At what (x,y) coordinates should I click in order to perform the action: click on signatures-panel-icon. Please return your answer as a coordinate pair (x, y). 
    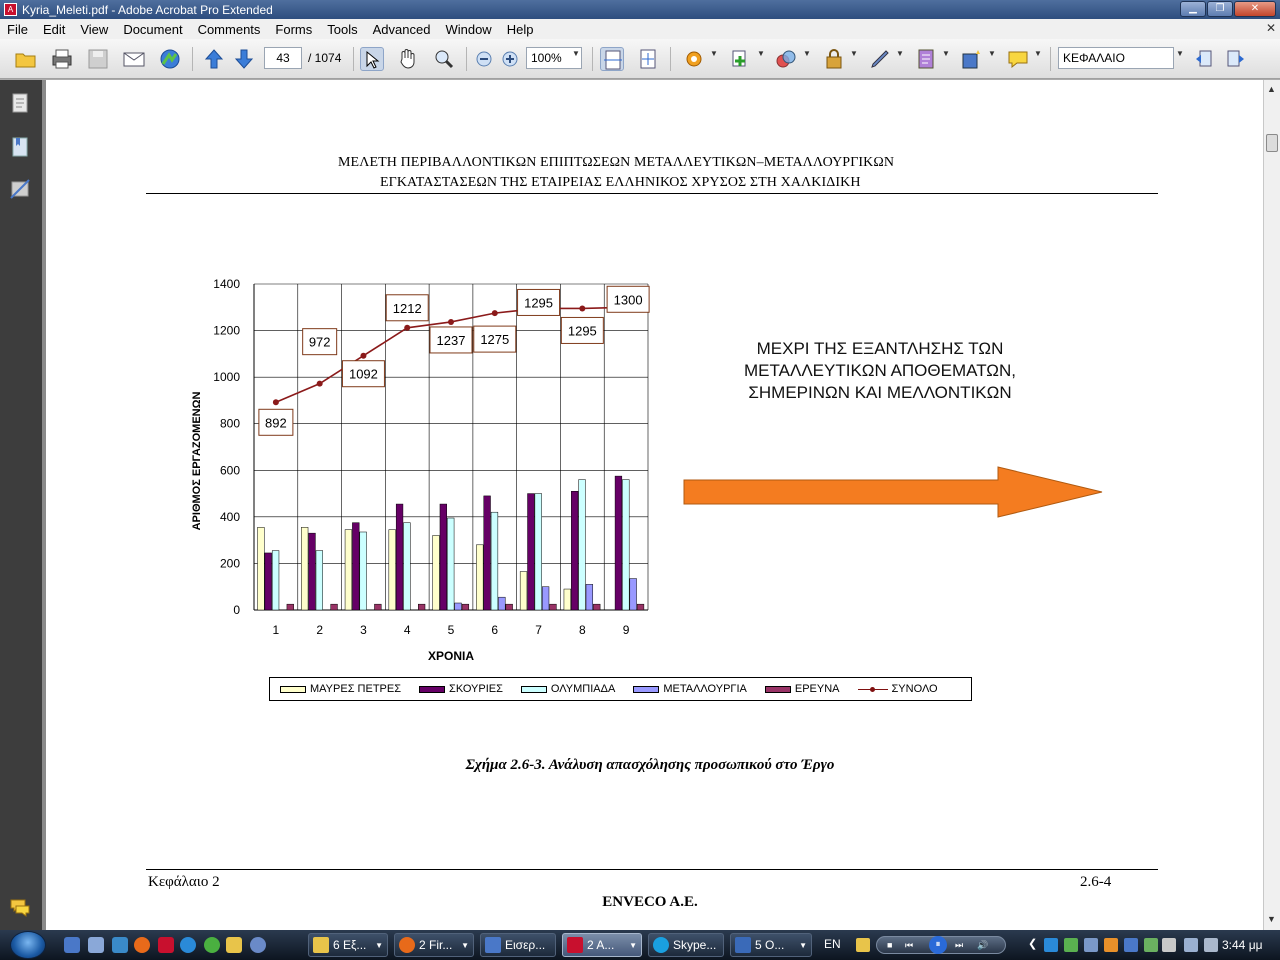
    Looking at the image, I should click on (20, 189).